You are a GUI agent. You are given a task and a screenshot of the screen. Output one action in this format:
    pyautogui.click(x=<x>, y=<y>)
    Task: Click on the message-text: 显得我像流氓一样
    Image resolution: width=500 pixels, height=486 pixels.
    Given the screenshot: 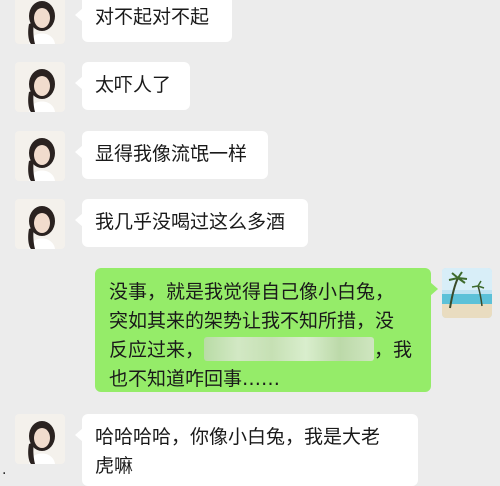 What is the action you would take?
    pyautogui.click(x=171, y=154)
    